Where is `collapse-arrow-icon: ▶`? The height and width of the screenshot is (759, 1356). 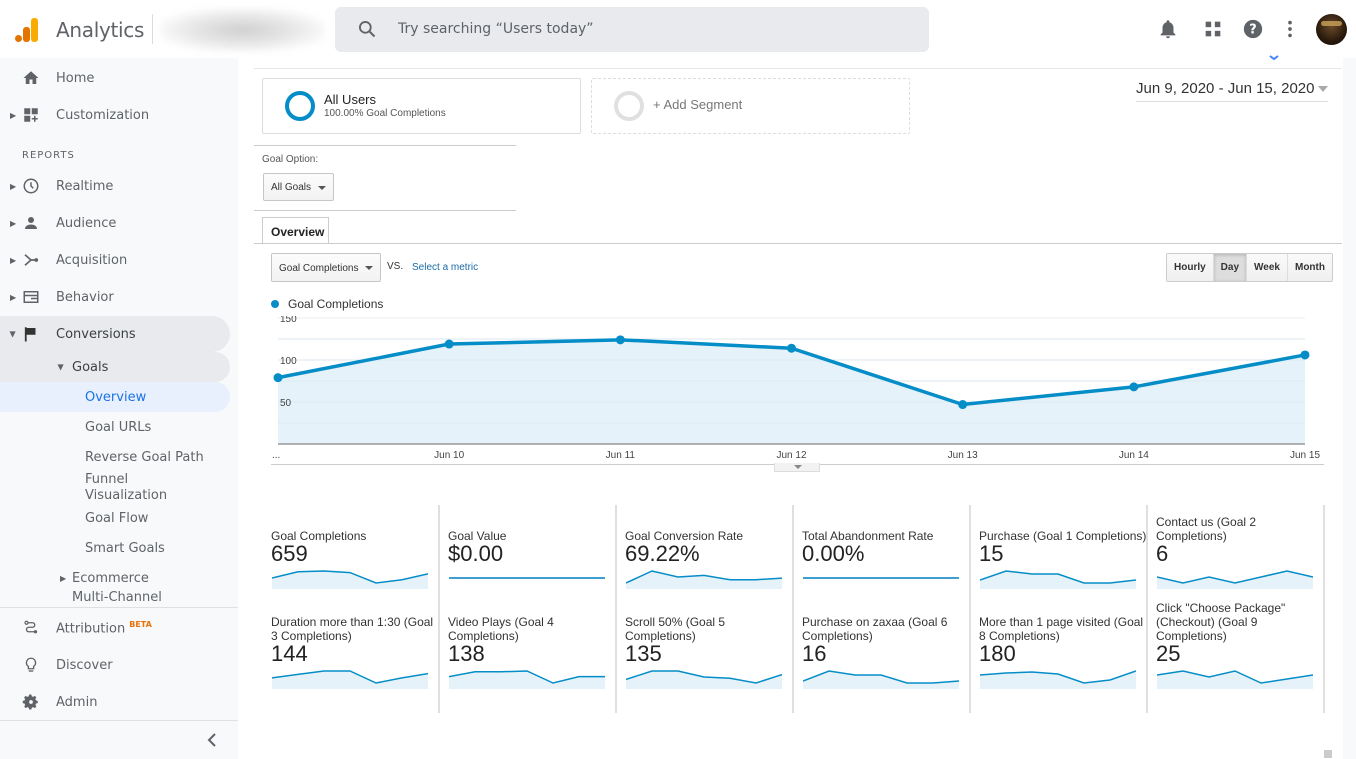 collapse-arrow-icon: ▶ is located at coordinates (13, 334).